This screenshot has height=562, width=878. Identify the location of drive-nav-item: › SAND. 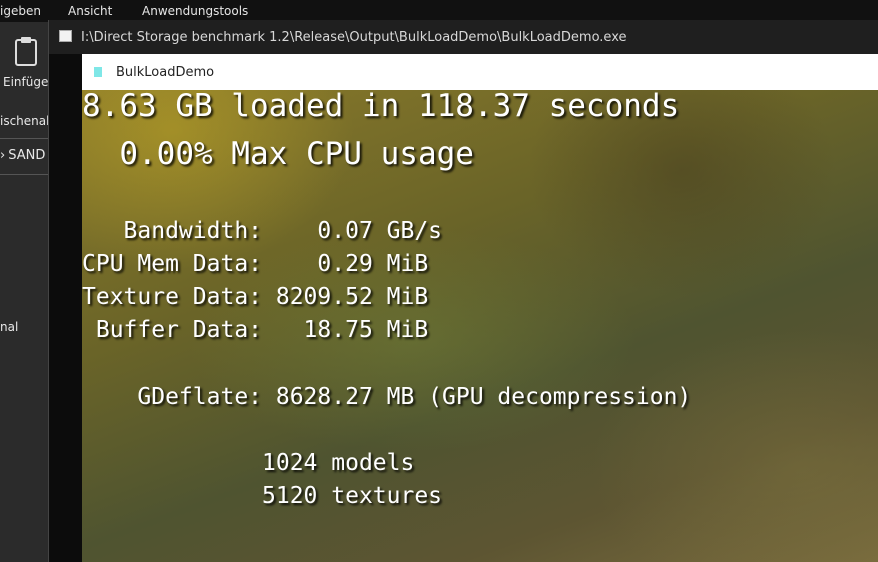
(22, 155).